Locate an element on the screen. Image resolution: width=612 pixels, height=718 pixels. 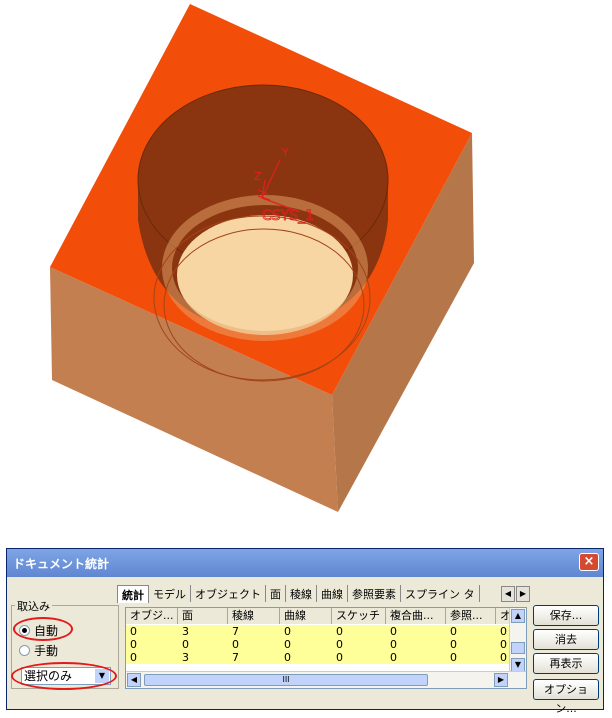
horizontal-scrollbar: ◀ III ▶ is located at coordinates (326, 679).